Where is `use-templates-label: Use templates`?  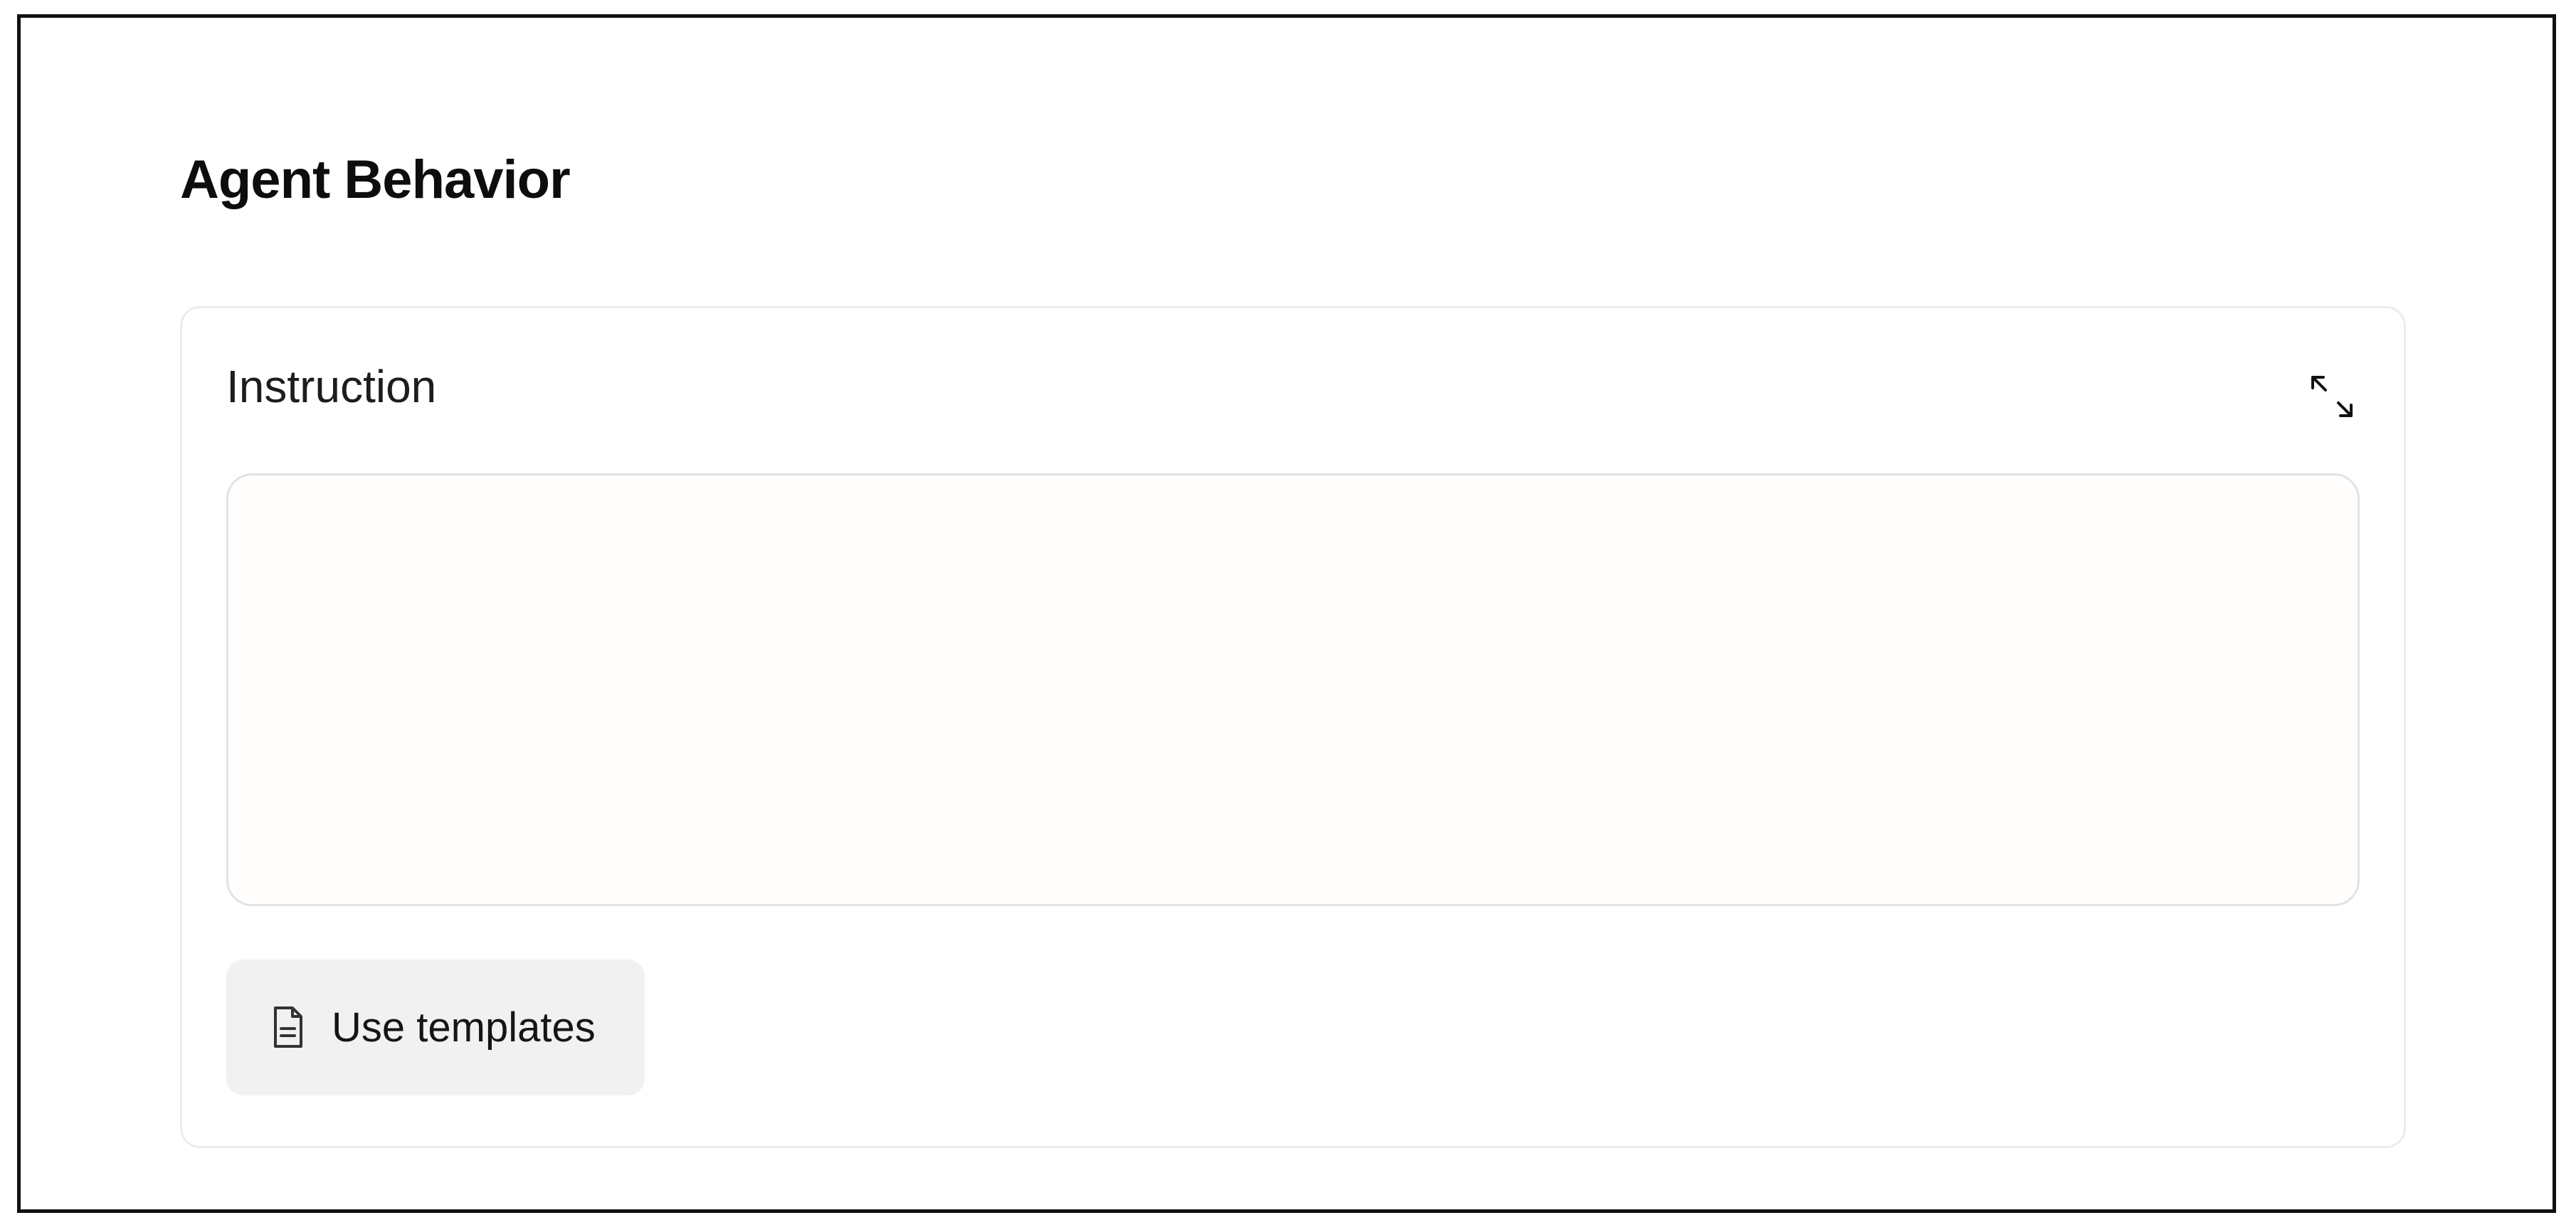
use-templates-label: Use templates is located at coordinates (464, 1027).